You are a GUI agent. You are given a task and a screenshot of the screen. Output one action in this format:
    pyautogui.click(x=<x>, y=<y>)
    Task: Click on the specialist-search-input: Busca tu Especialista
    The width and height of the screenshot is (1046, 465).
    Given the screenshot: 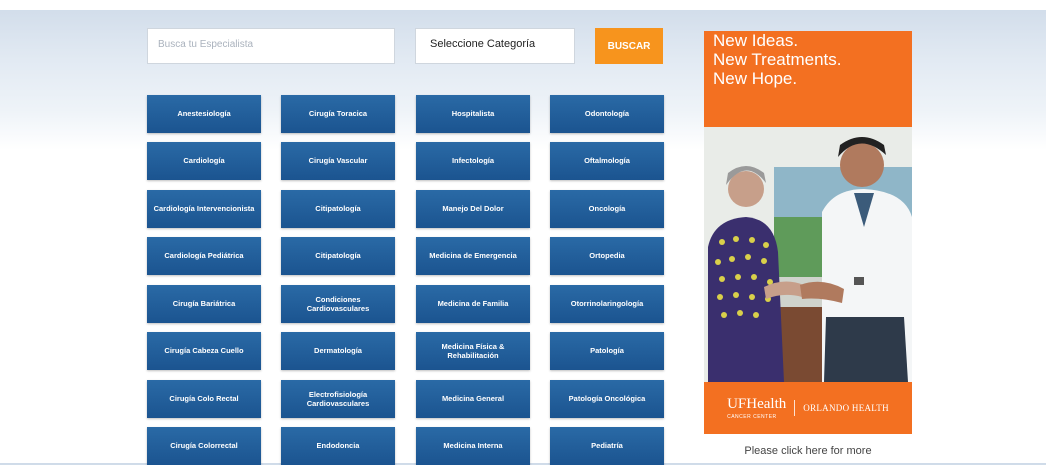 What is the action you would take?
    pyautogui.click(x=271, y=46)
    